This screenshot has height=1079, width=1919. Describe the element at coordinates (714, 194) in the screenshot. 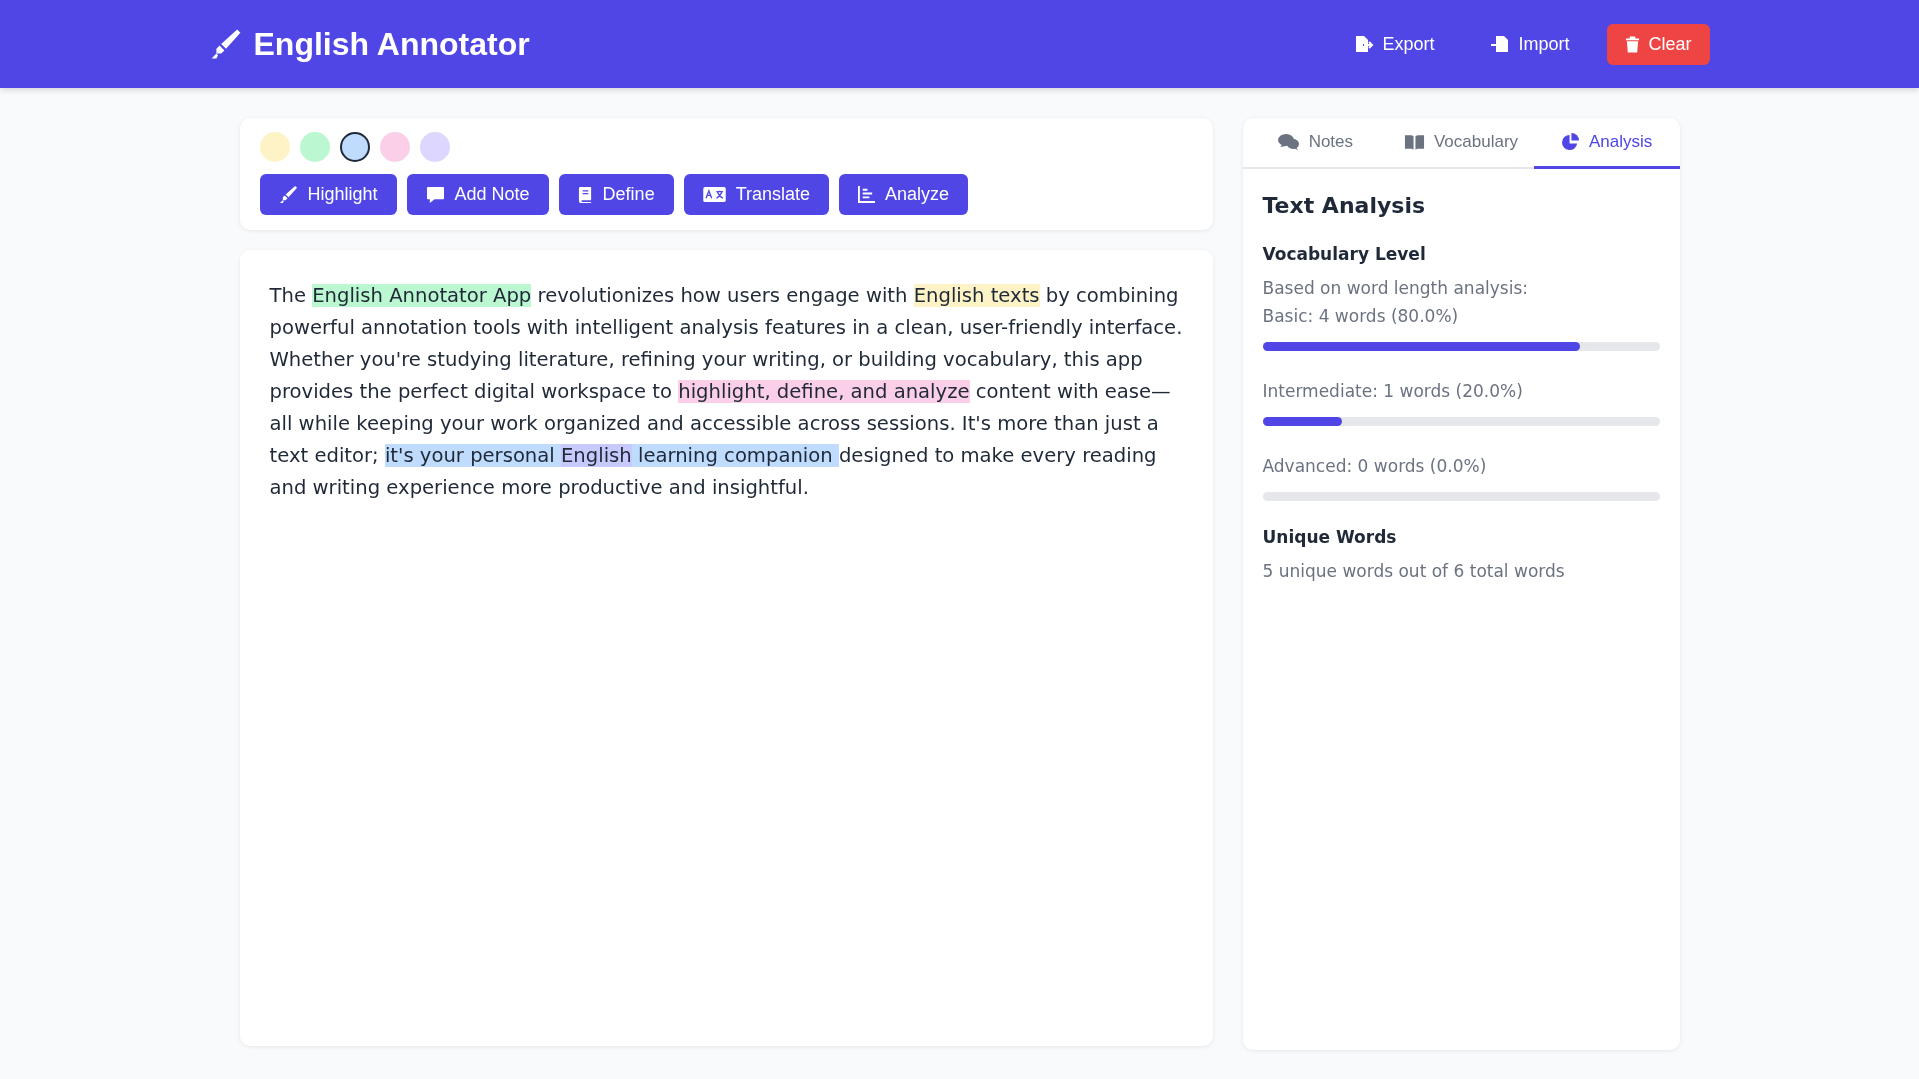

I see `translate-icon` at that location.